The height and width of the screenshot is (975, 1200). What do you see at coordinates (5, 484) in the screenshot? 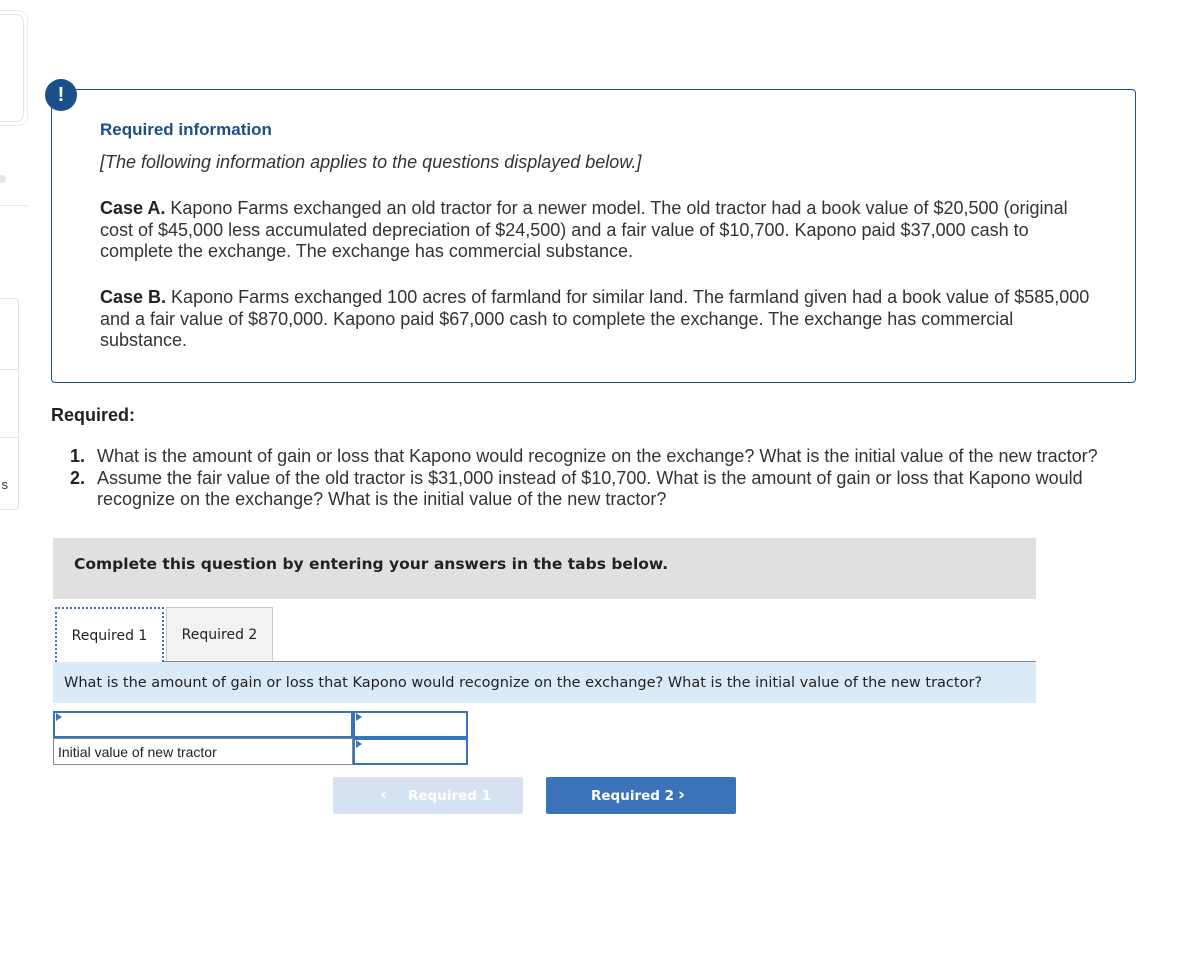
I see `side-panel-label: s` at bounding box center [5, 484].